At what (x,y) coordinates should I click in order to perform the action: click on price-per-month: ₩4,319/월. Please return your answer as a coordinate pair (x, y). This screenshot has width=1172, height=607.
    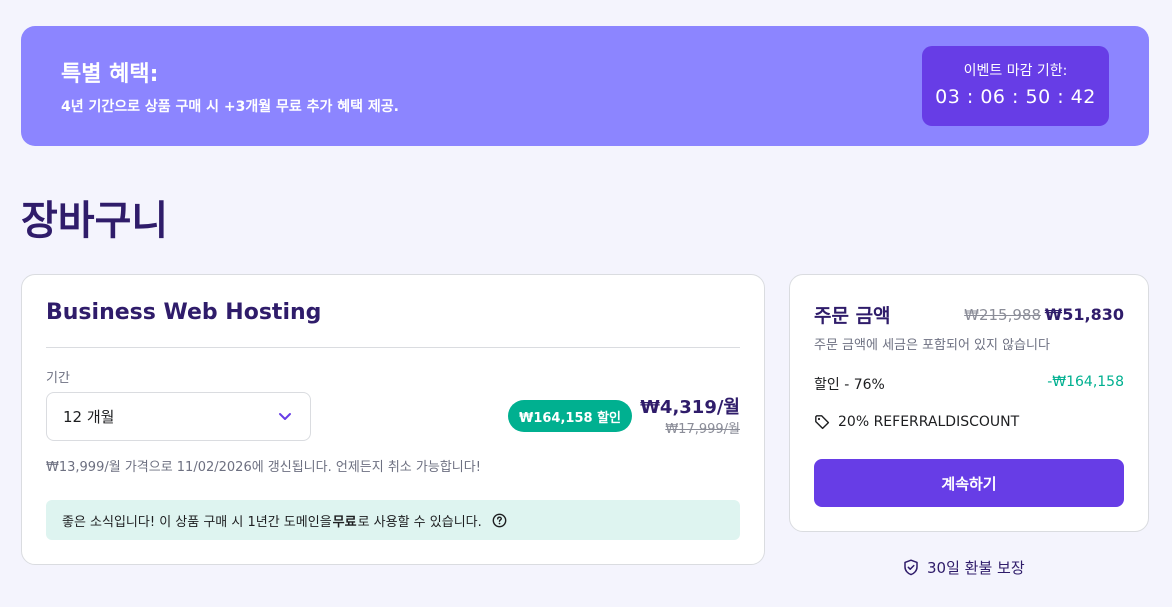
    Looking at the image, I should click on (690, 407).